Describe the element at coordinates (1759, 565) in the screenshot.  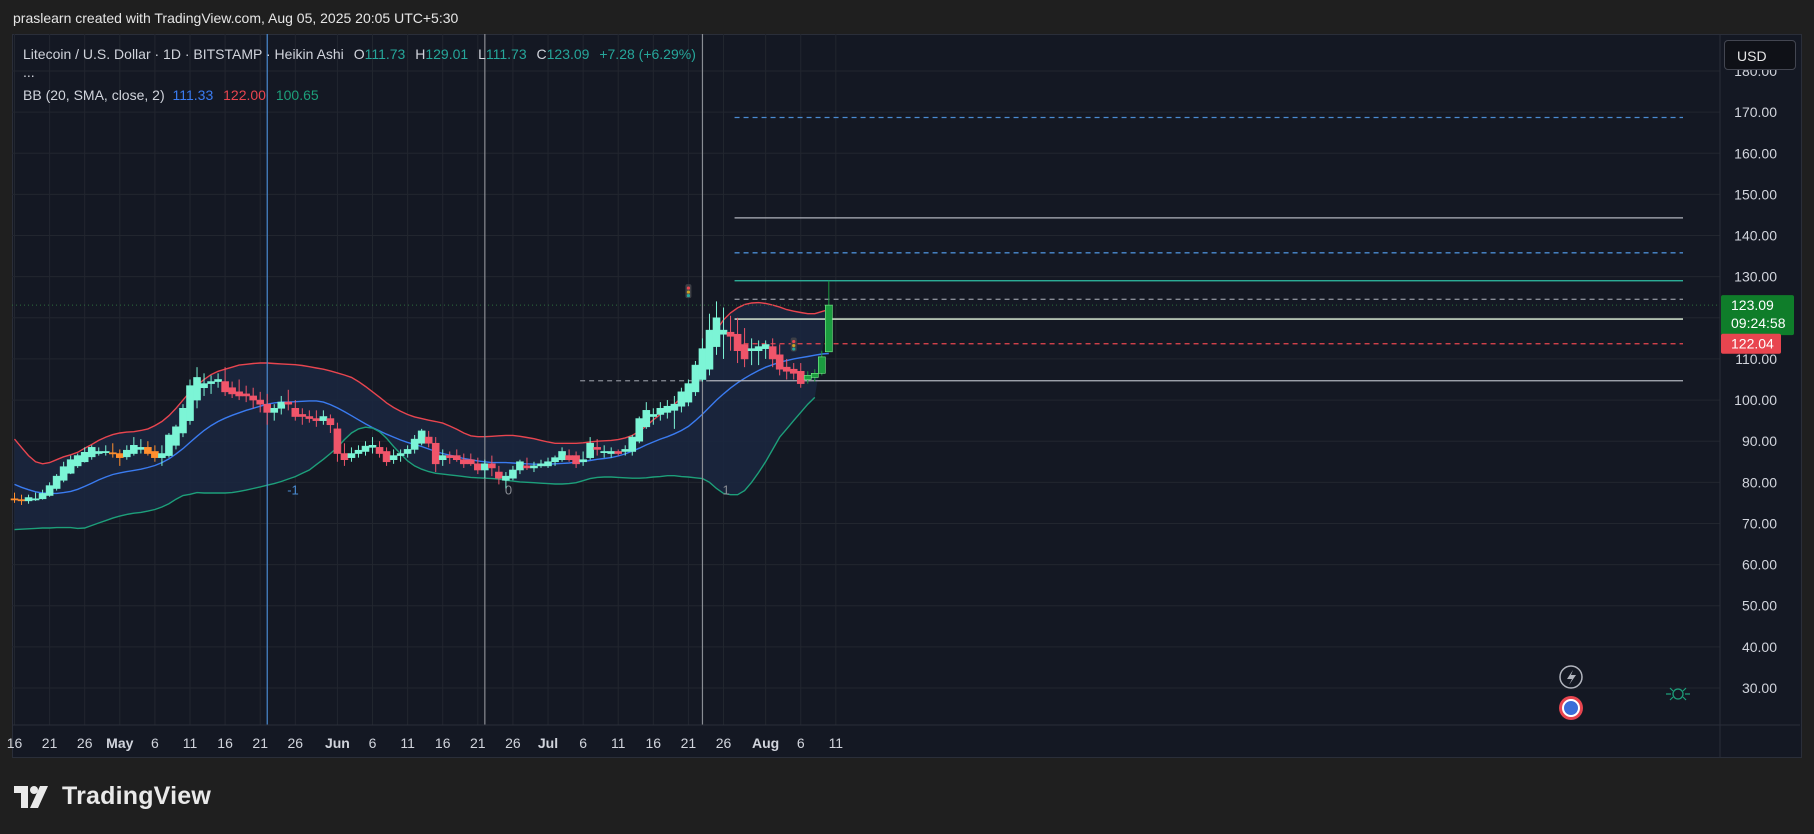
I see `price-axis-label: 60.00` at that location.